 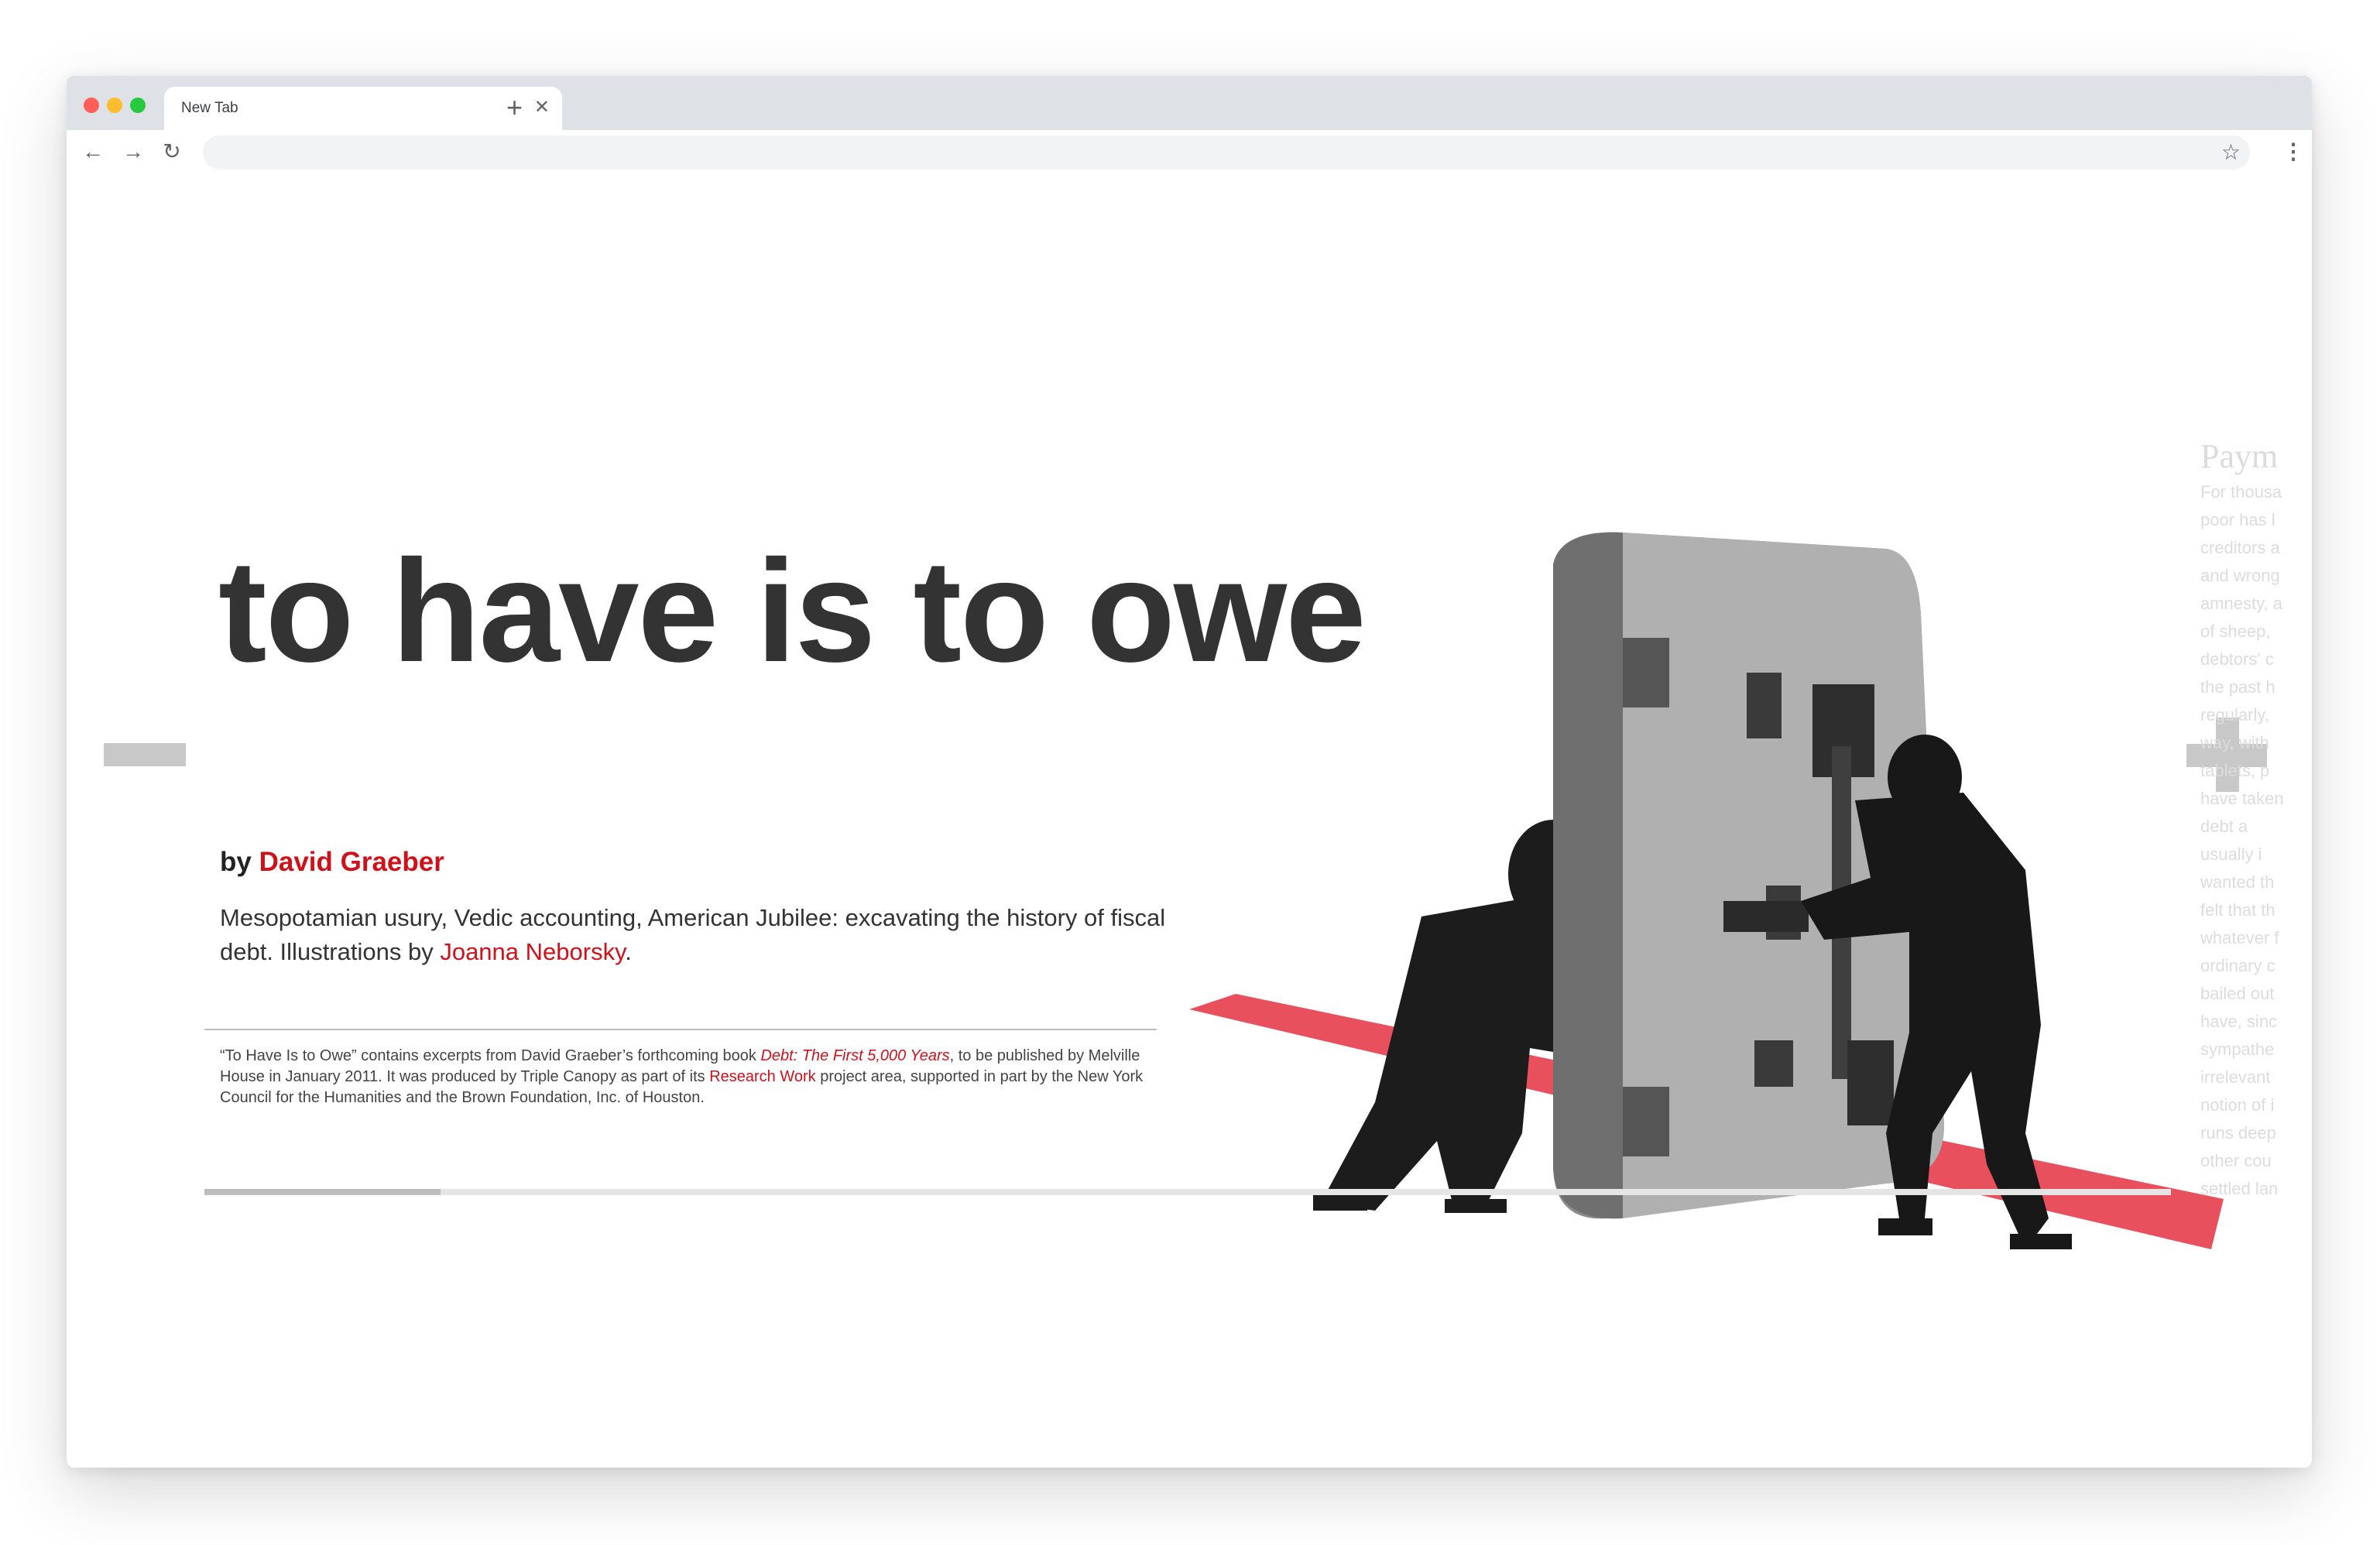 I want to click on research-work-link: Research Work, so click(x=762, y=1076).